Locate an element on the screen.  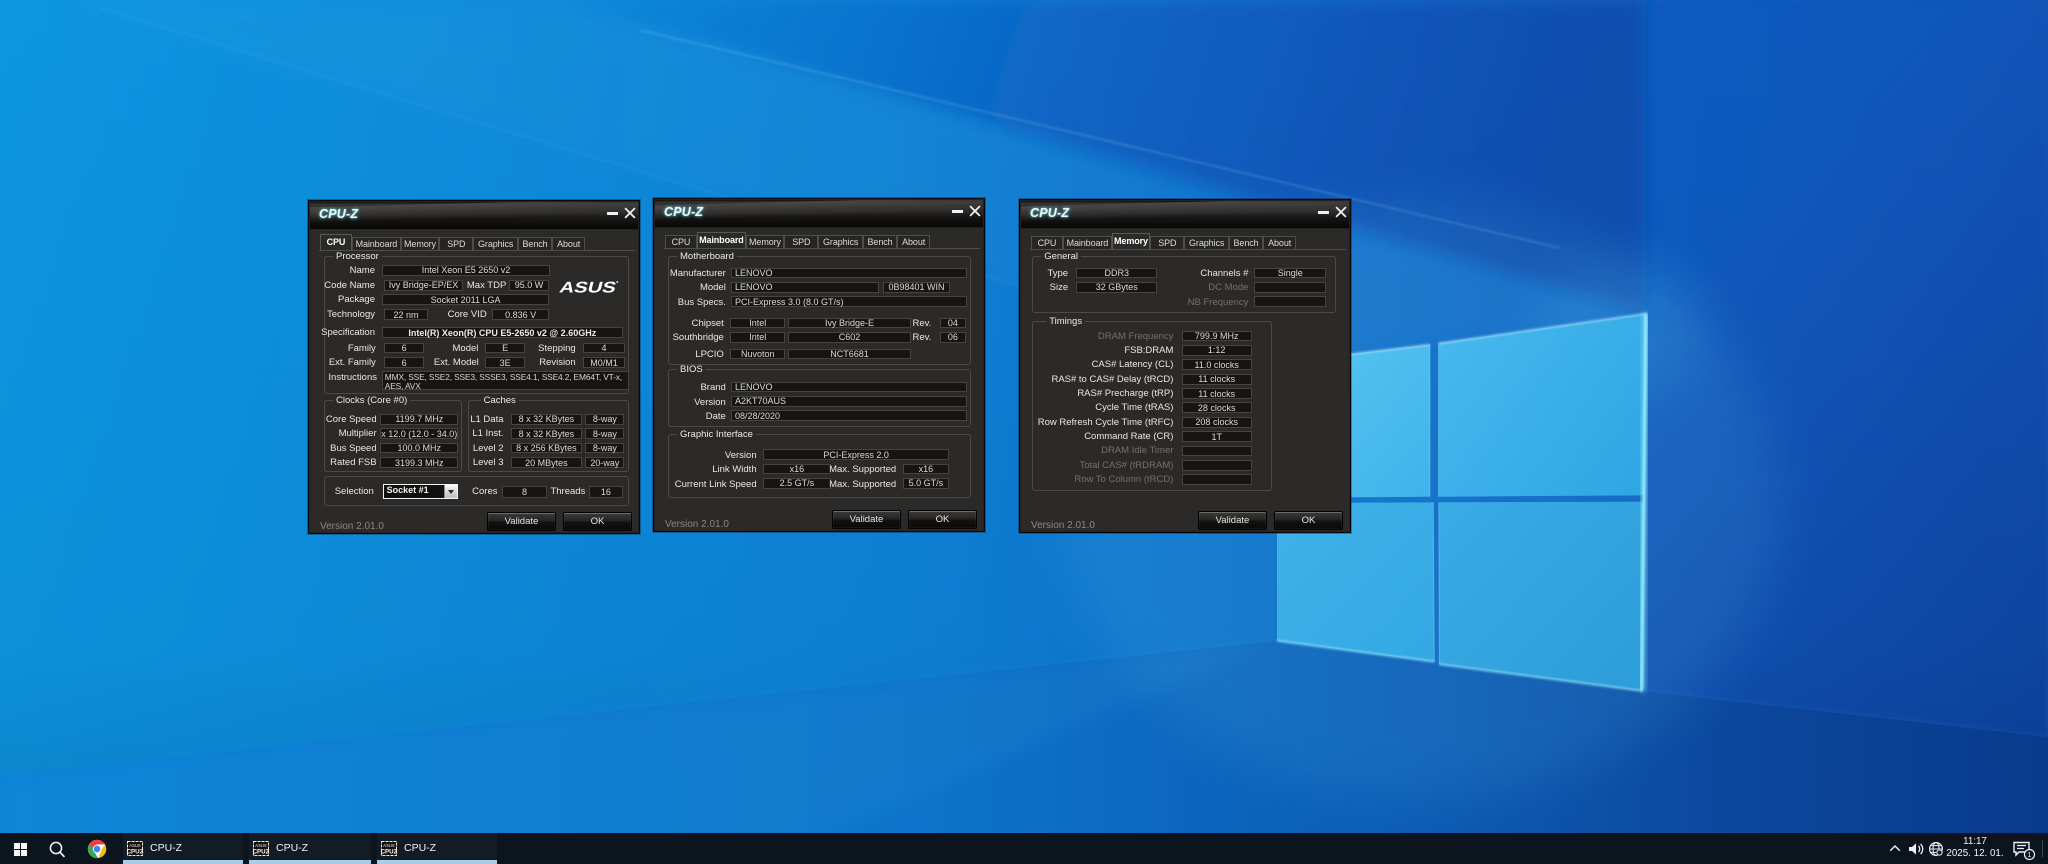
svg-text: 1 is located at coordinates (2030, 855).